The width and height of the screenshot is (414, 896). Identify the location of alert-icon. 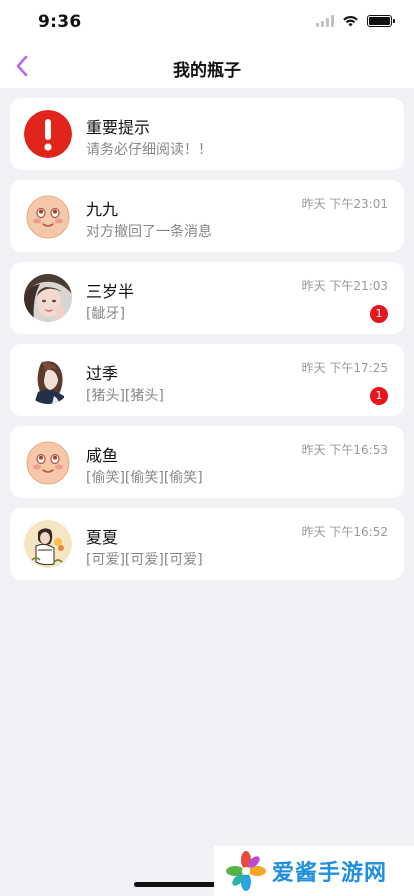
(48, 134).